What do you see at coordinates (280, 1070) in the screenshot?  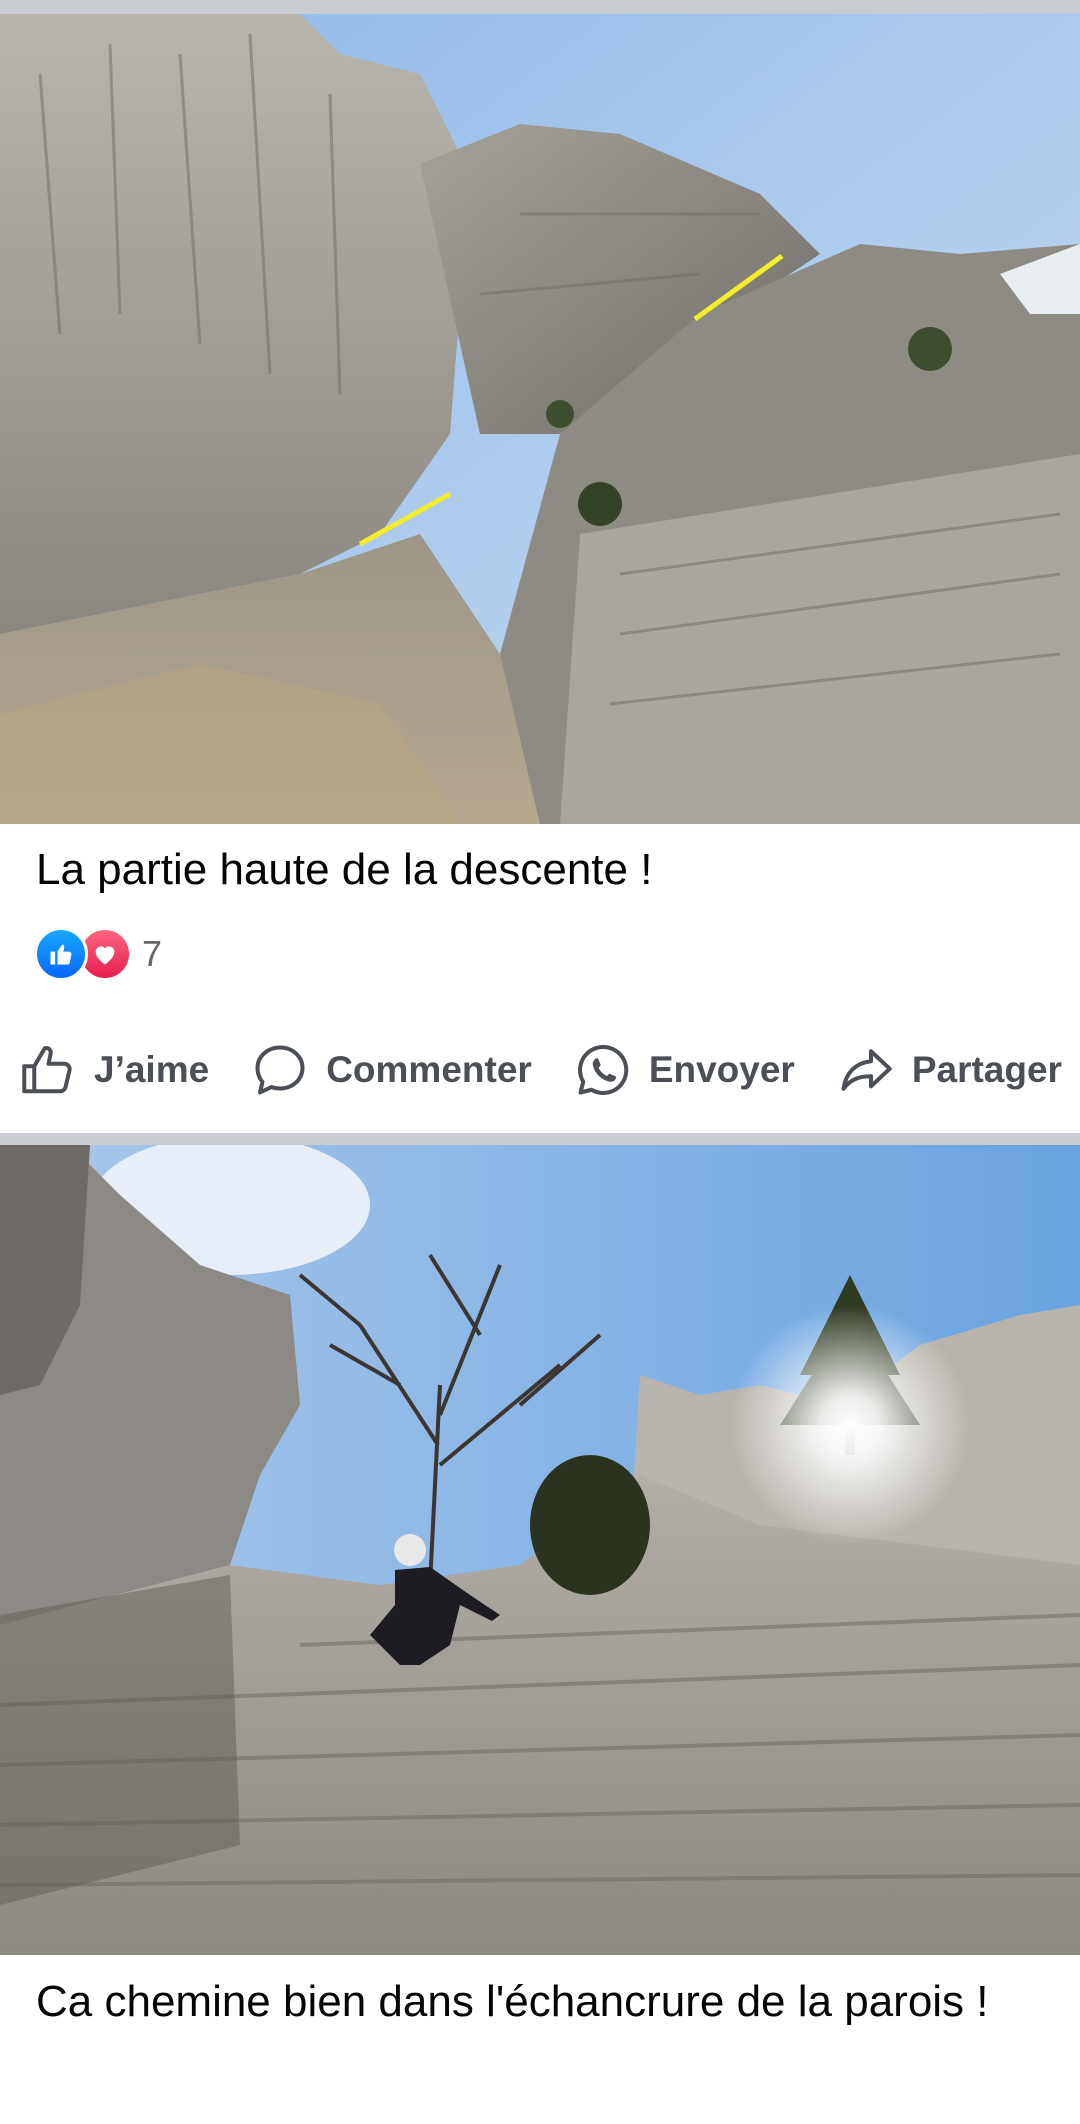 I see `comment-bubble-icon` at bounding box center [280, 1070].